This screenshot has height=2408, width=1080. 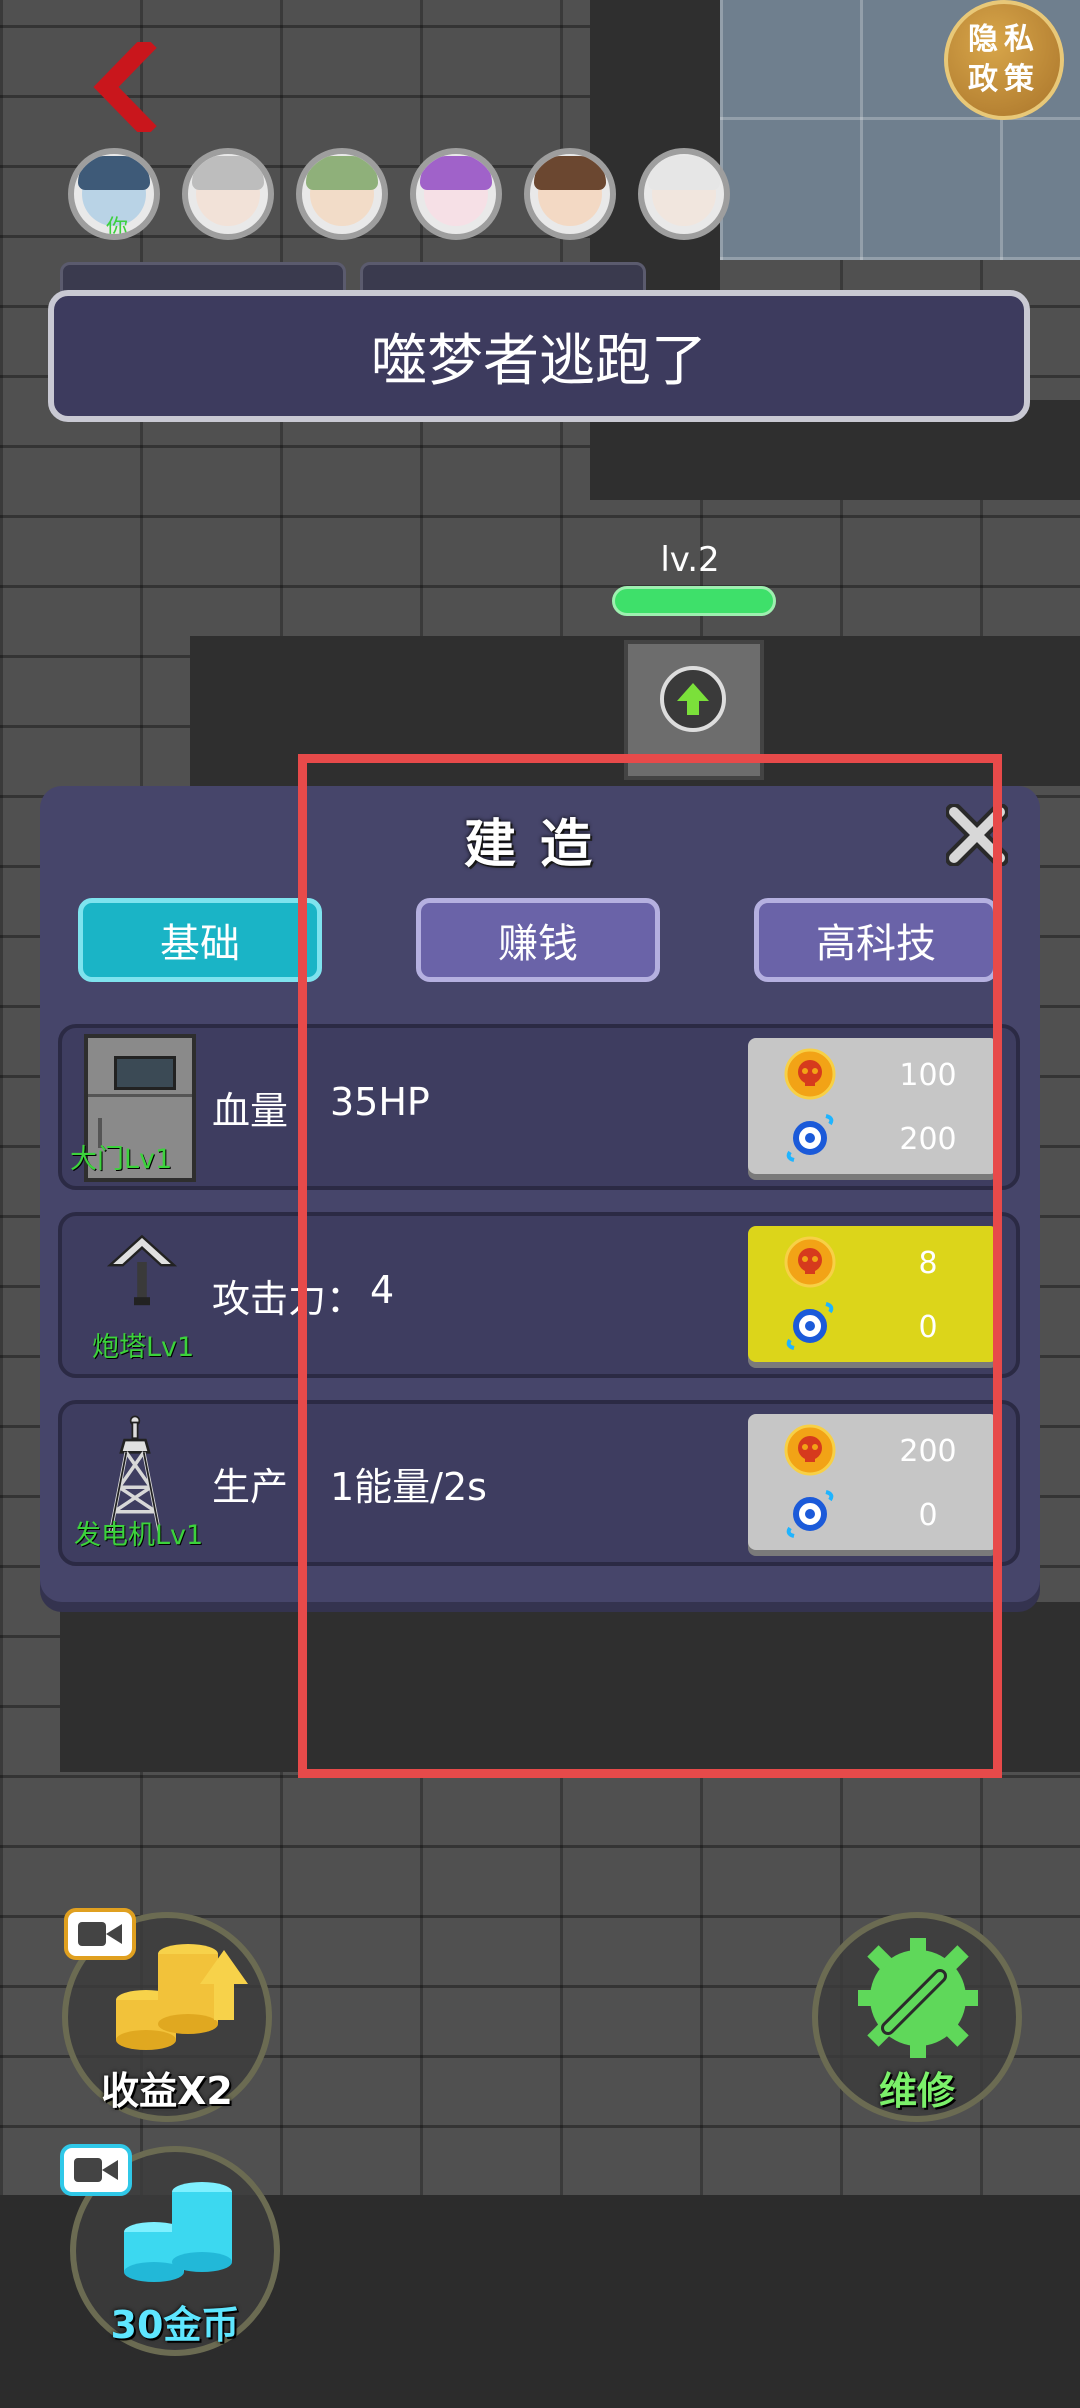 What do you see at coordinates (114, 194) in the screenshot?
I see `avatar-you: 你` at bounding box center [114, 194].